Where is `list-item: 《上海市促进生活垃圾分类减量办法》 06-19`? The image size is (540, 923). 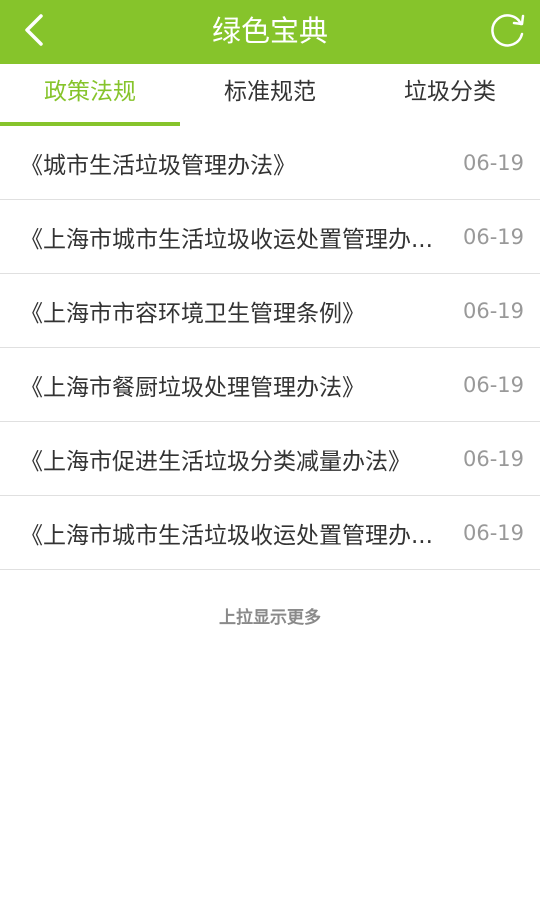
list-item: 《上海市促进生活垃圾分类减量办法》 06-19 is located at coordinates (270, 459).